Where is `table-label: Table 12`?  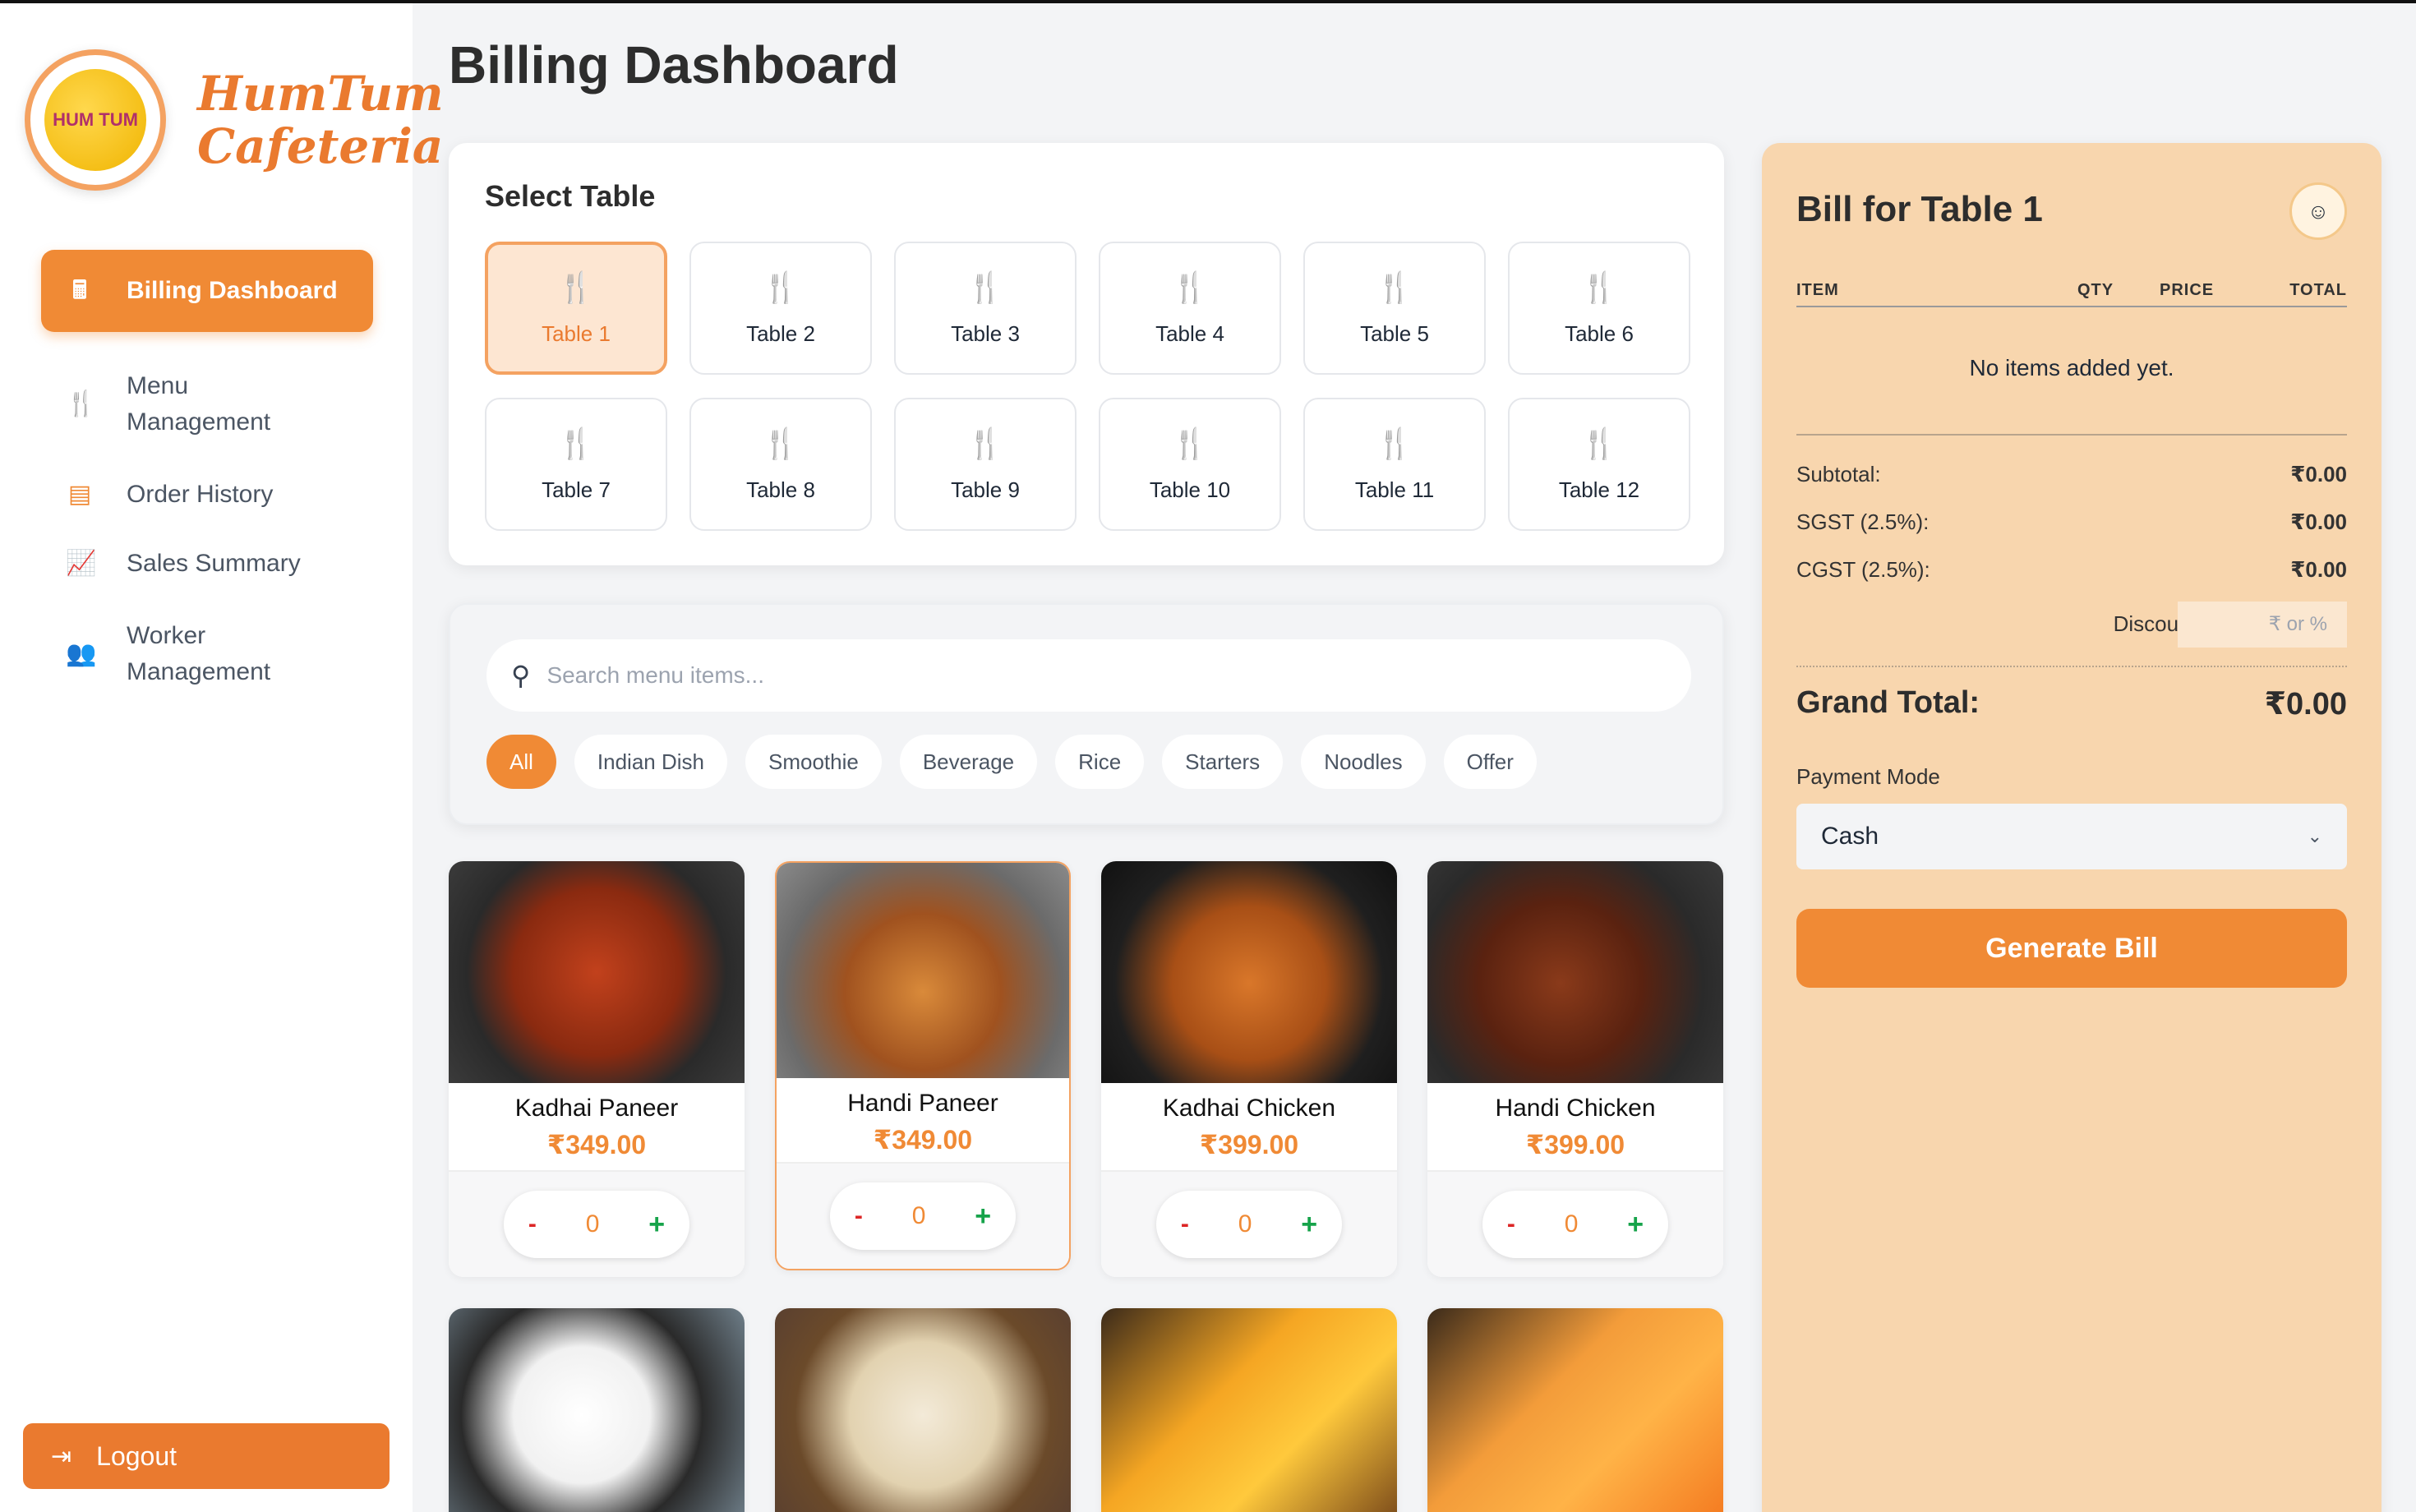 table-label: Table 12 is located at coordinates (1599, 489).